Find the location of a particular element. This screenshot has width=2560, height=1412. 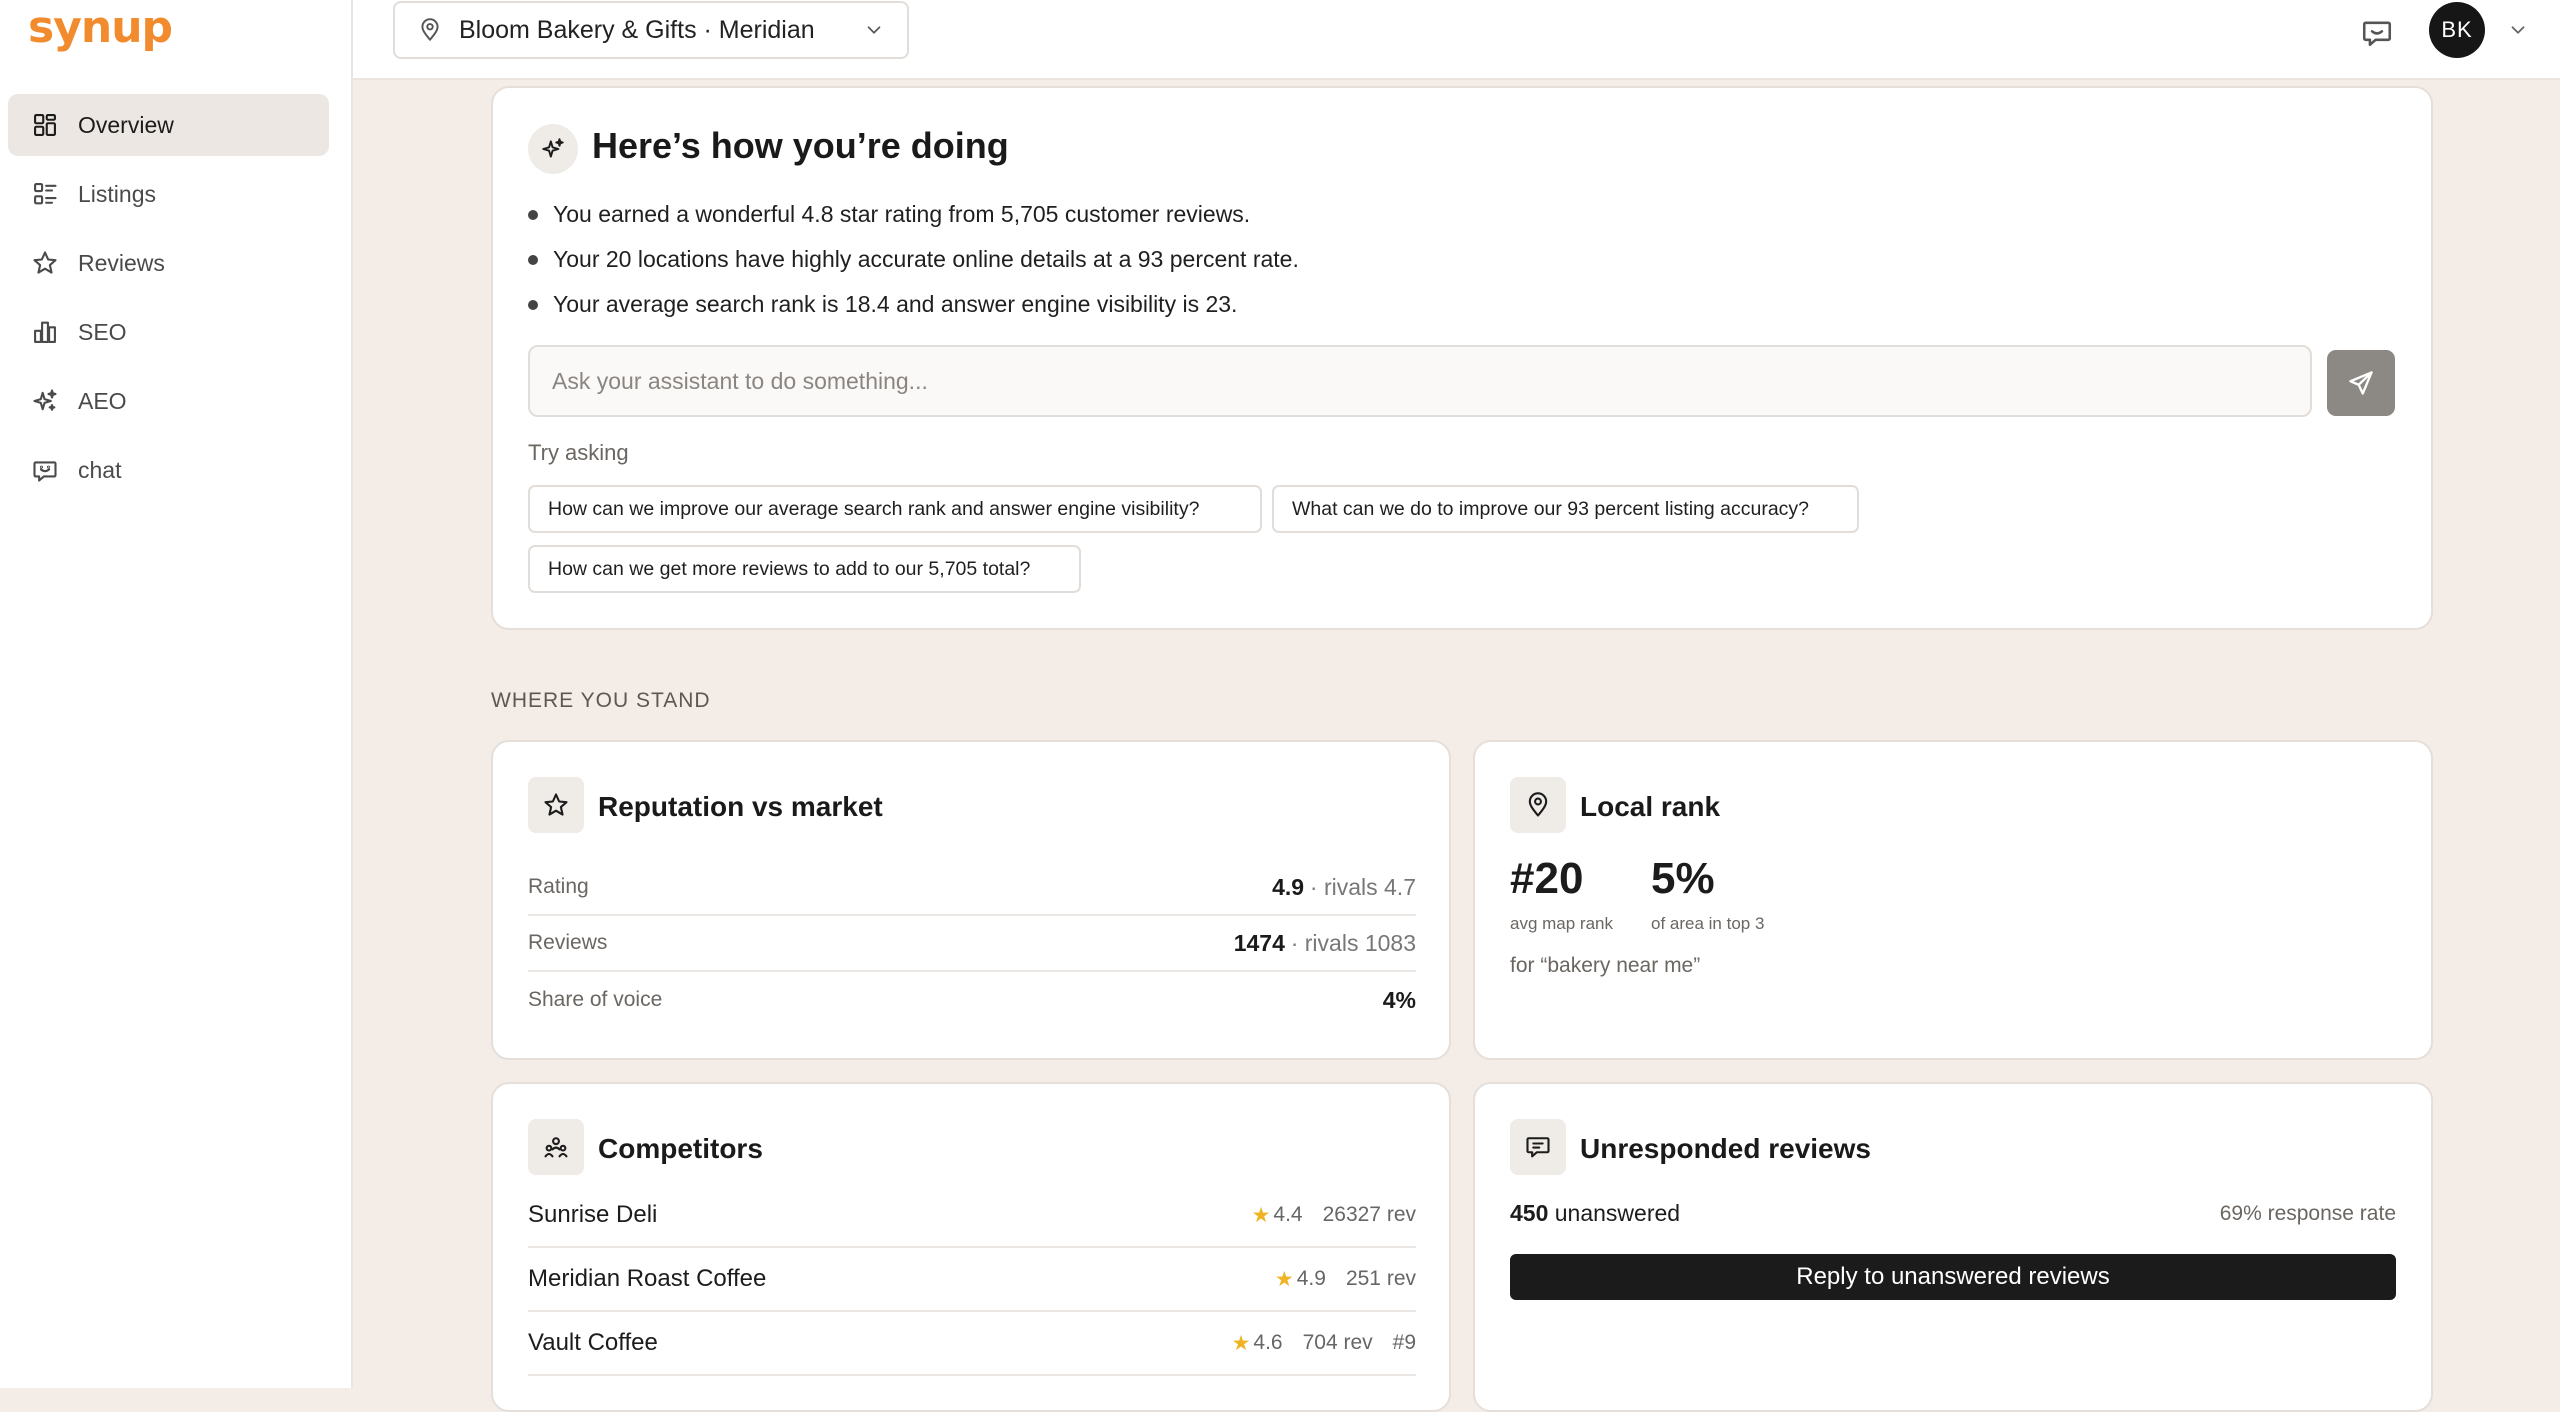

sidebar-item-label: Overview is located at coordinates (126, 124).